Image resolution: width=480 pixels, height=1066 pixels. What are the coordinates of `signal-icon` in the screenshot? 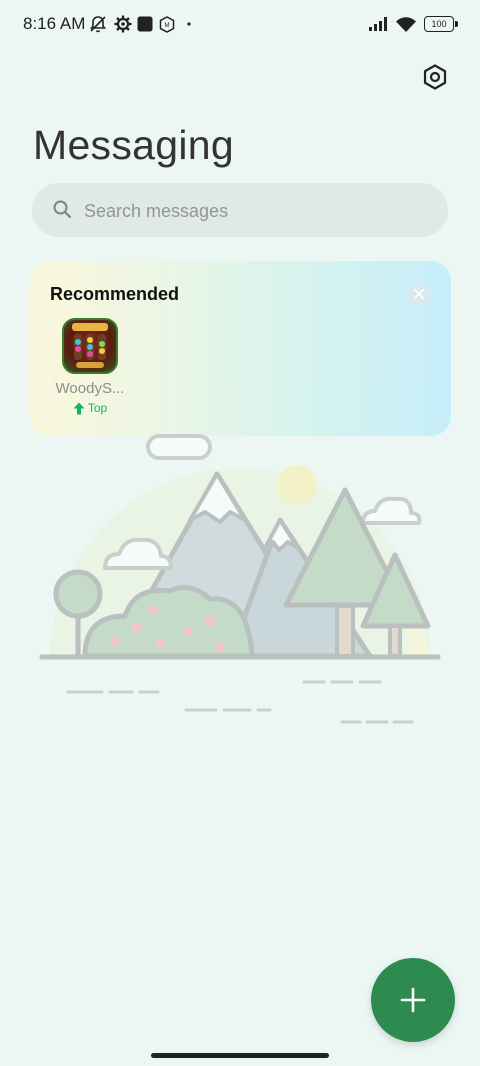 It's located at (379, 24).